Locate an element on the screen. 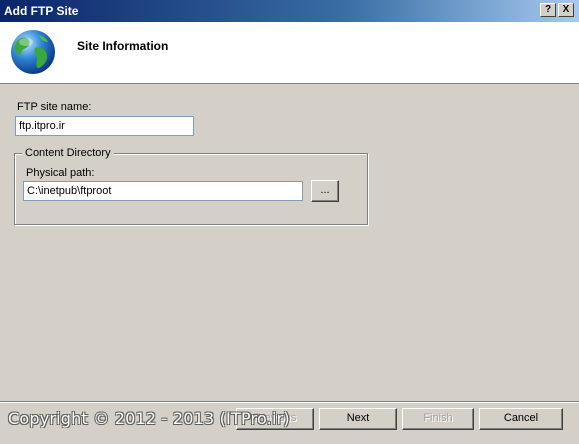 This screenshot has width=579, height=444. footer-separator is located at coordinates (289, 402).